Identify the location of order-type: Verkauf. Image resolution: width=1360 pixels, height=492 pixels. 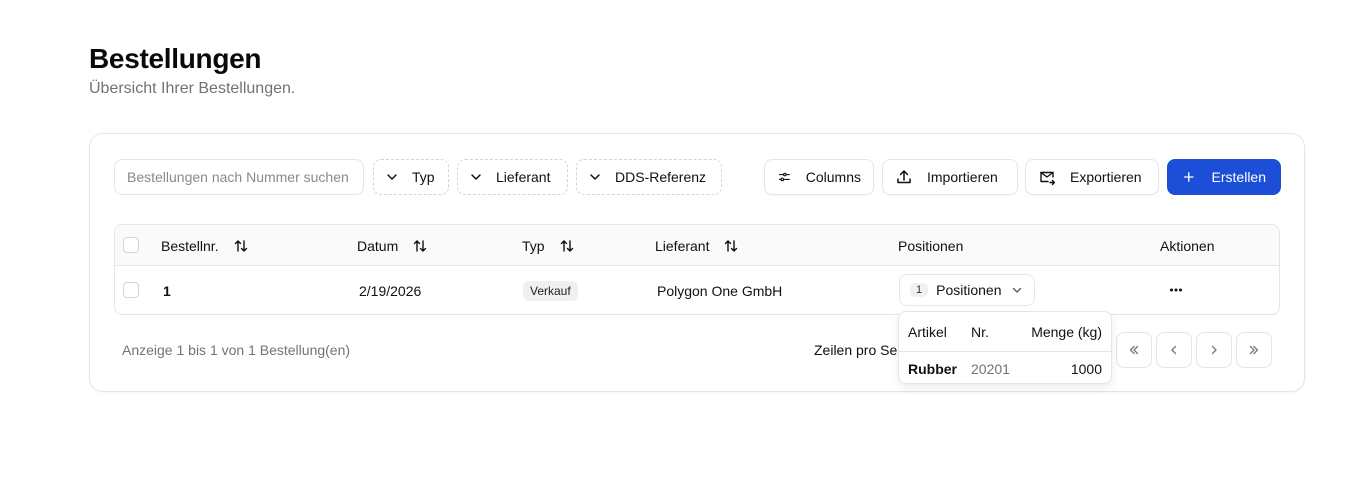
(550, 290).